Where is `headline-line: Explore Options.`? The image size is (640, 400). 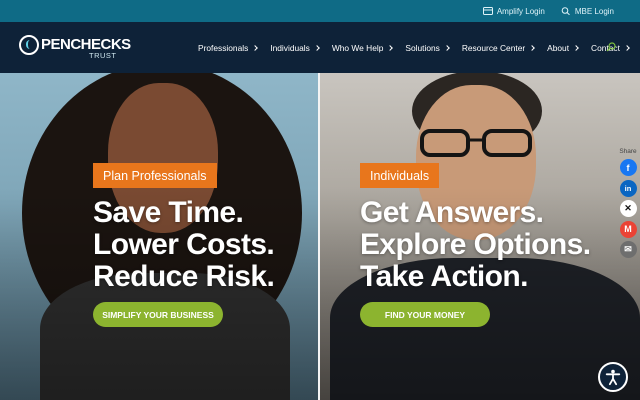 headline-line: Explore Options. is located at coordinates (475, 244).